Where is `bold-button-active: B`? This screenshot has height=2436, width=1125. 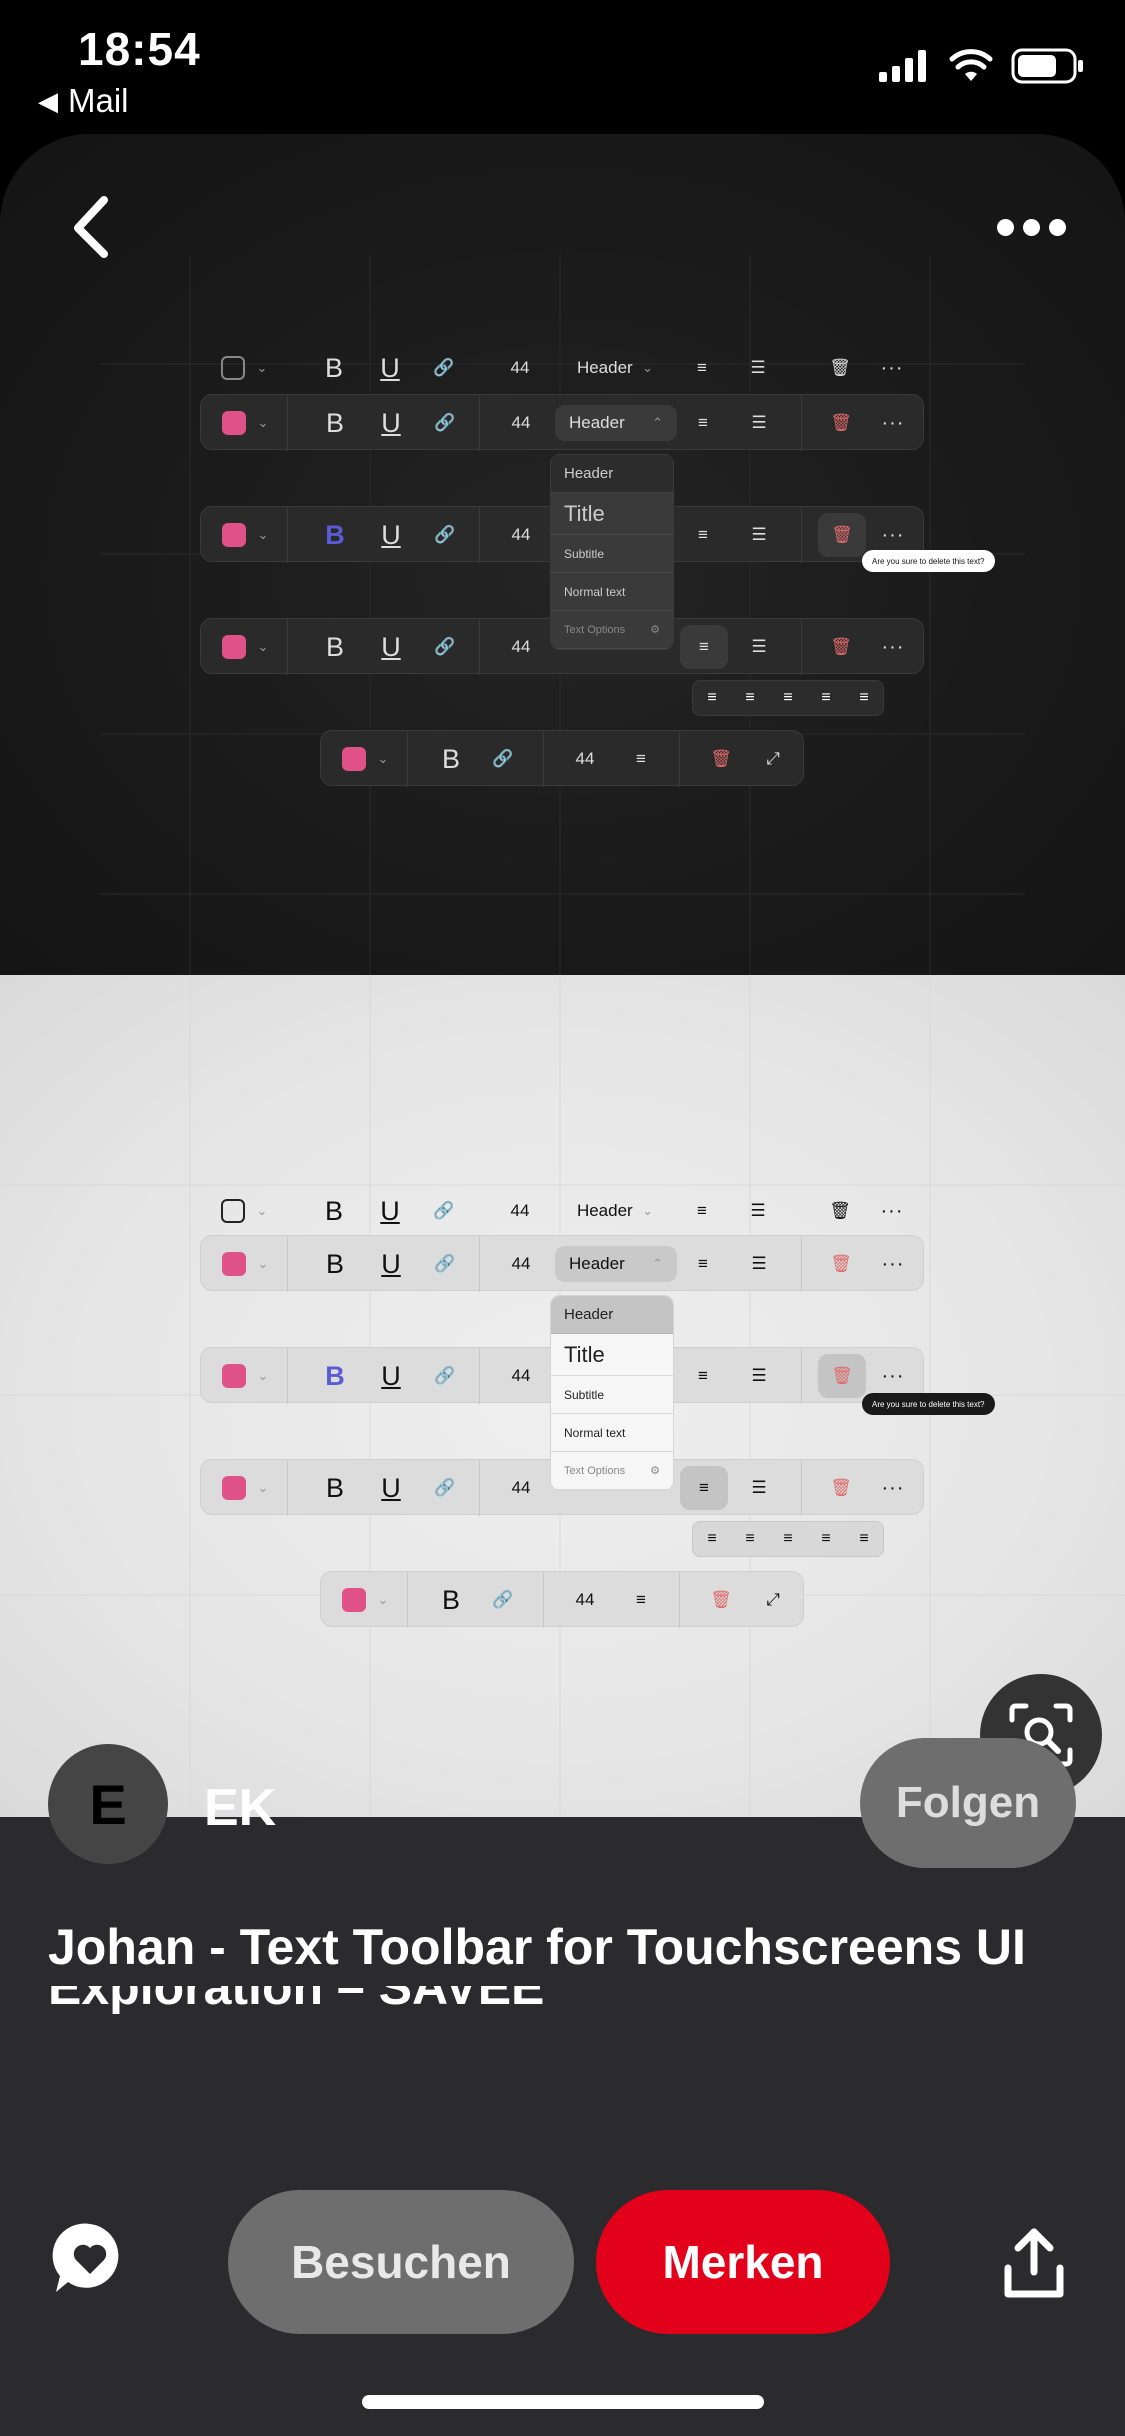 bold-button-active: B is located at coordinates (335, 535).